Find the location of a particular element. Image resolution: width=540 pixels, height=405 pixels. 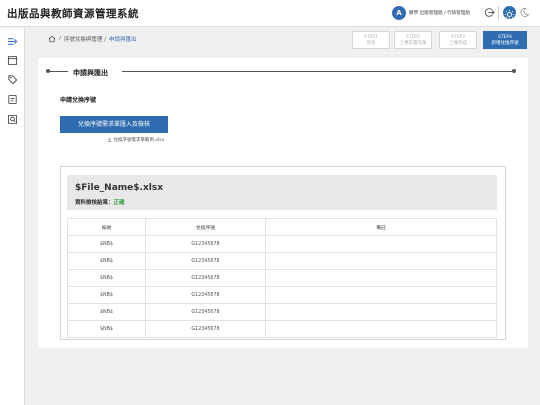

step-4: STEP4 新增兌換序號 is located at coordinates (505, 40).